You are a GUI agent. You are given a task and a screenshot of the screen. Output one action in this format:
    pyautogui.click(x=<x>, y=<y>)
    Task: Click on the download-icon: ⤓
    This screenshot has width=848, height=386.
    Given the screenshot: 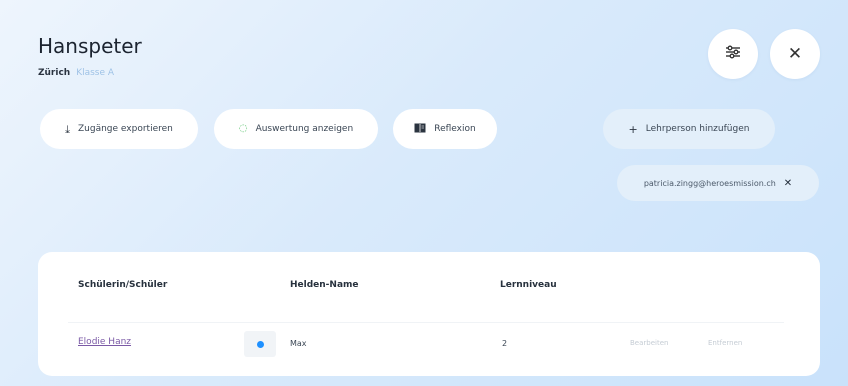 What is the action you would take?
    pyautogui.click(x=67, y=129)
    